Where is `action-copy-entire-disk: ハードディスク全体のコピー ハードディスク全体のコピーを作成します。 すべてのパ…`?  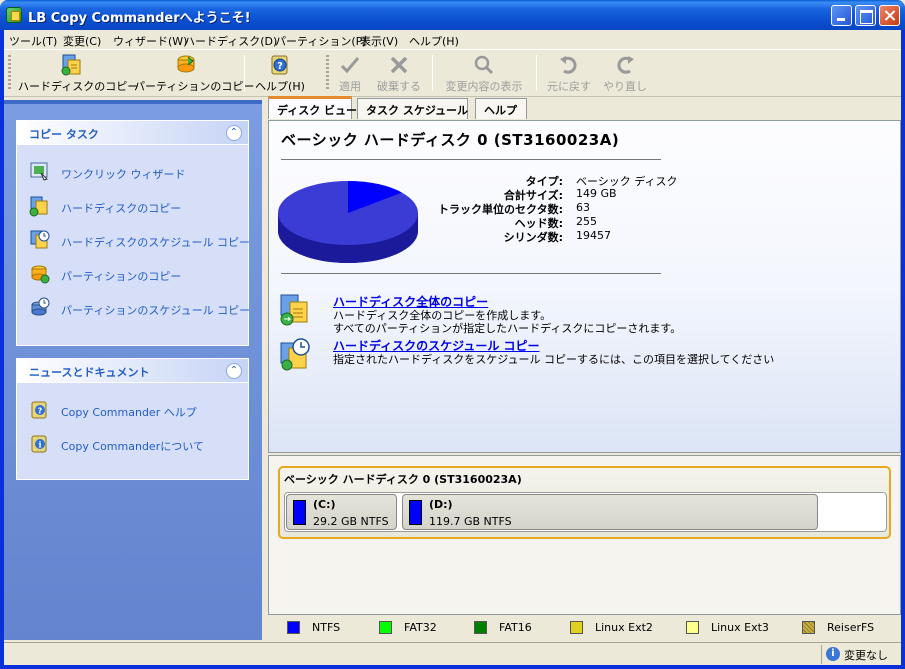 action-copy-entire-disk: ハードディスク全体のコピー ハードディスク全体のコピーを作成します。 すべてのパ… is located at coordinates (569, 314).